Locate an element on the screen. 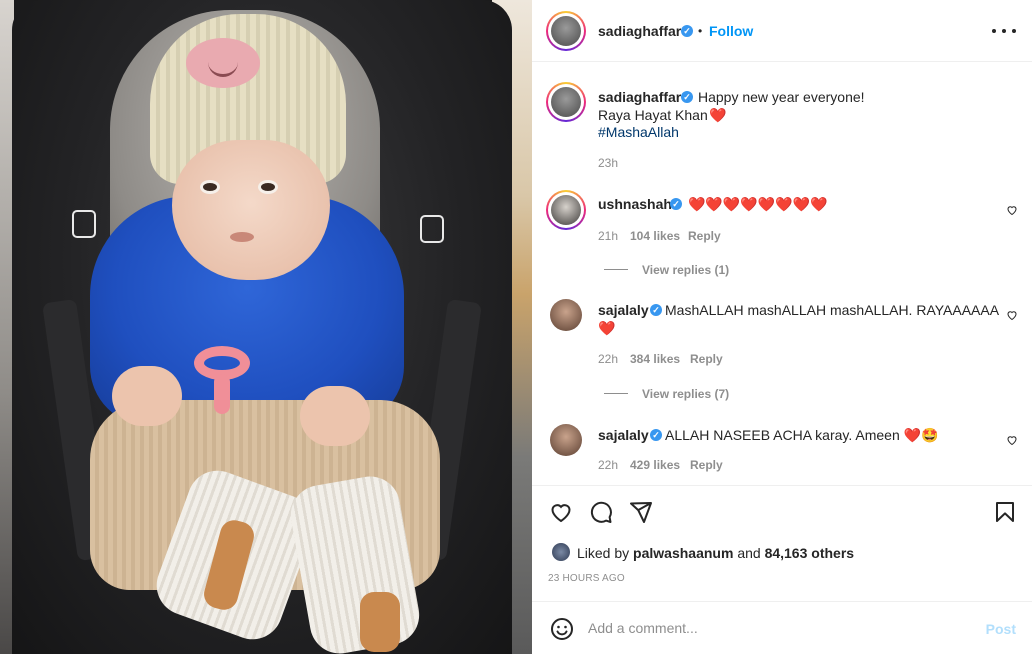  add-comment-bar: Post is located at coordinates (782, 628).